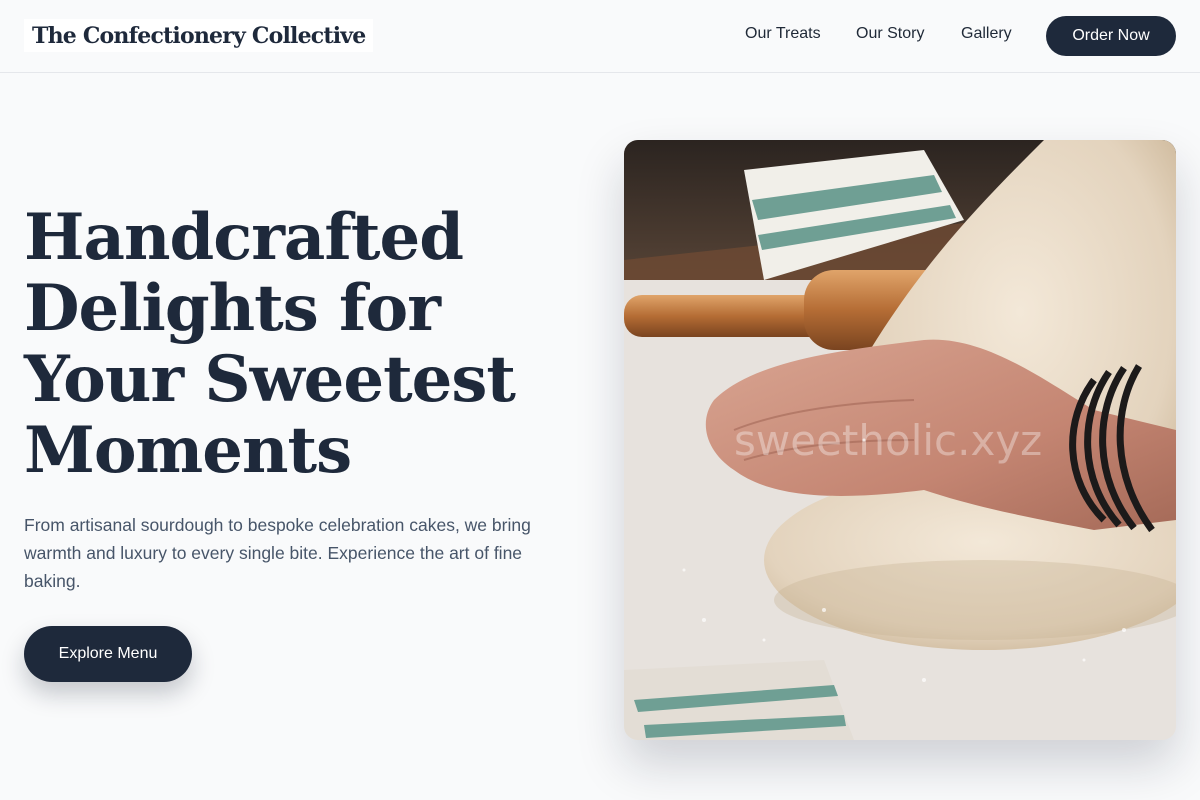  I want to click on hero-title-line: Your Sweetest, so click(270, 379).